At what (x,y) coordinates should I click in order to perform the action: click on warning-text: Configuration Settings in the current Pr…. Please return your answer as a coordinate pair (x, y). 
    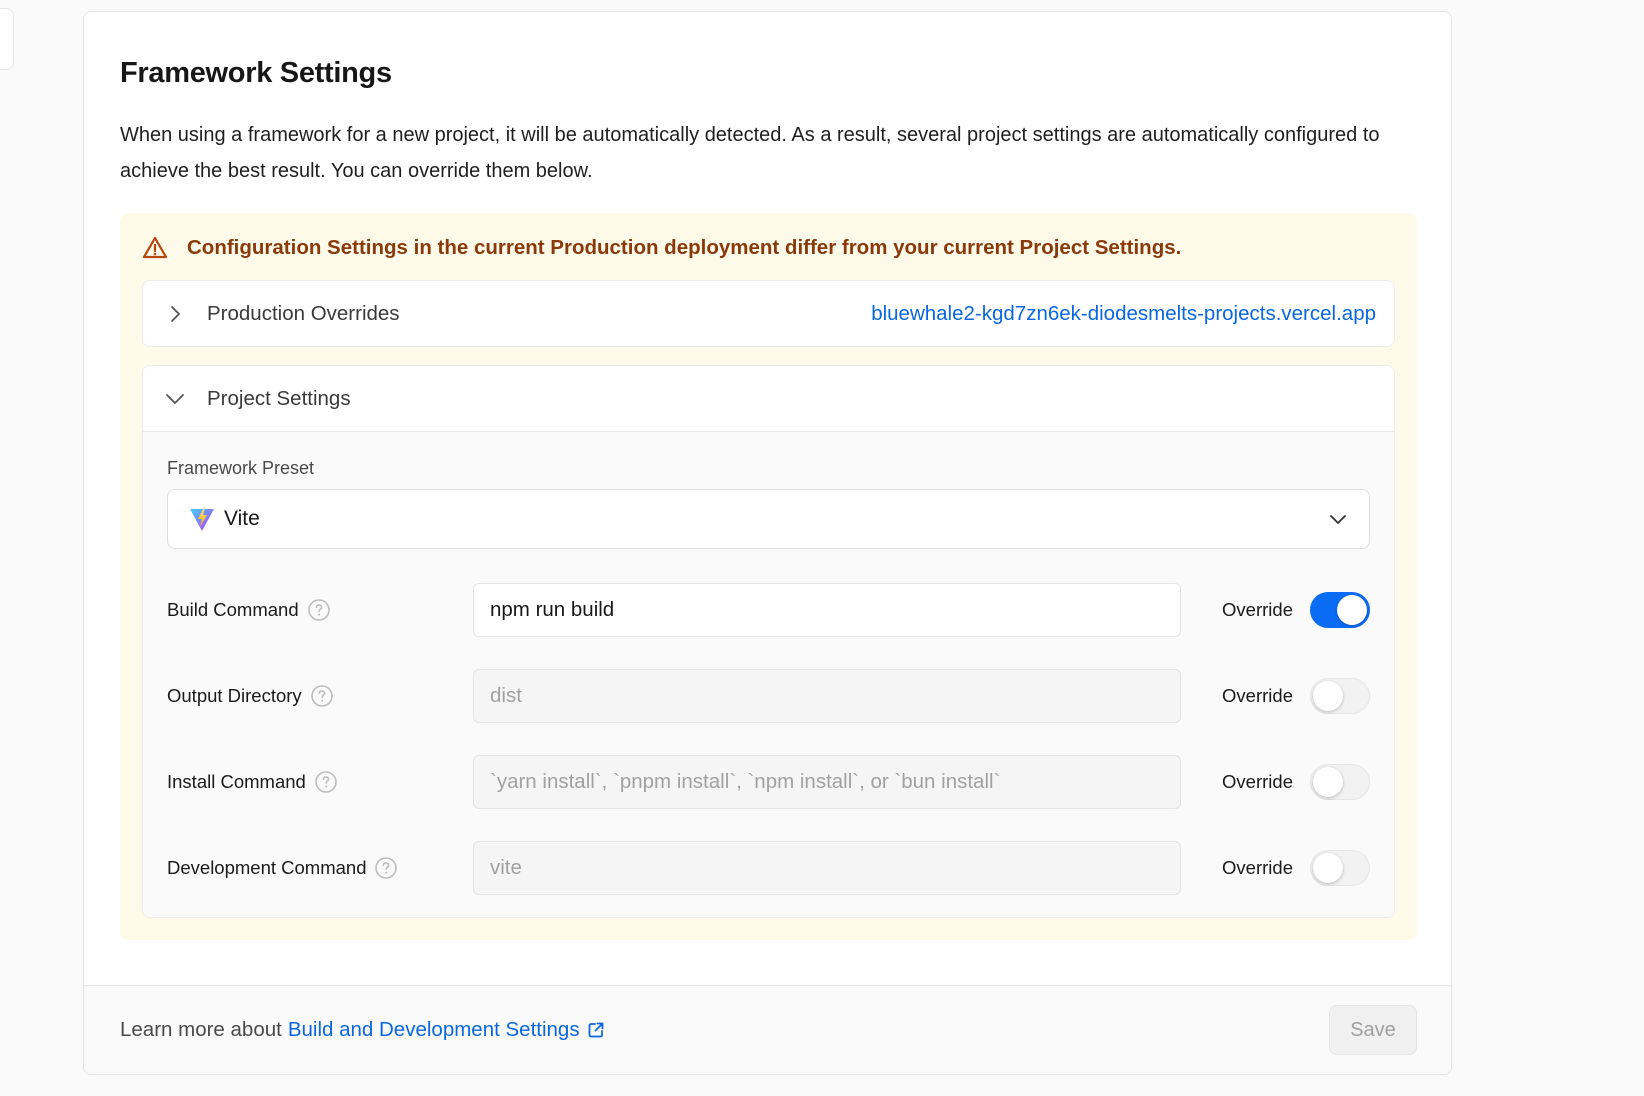
    Looking at the image, I should click on (684, 247).